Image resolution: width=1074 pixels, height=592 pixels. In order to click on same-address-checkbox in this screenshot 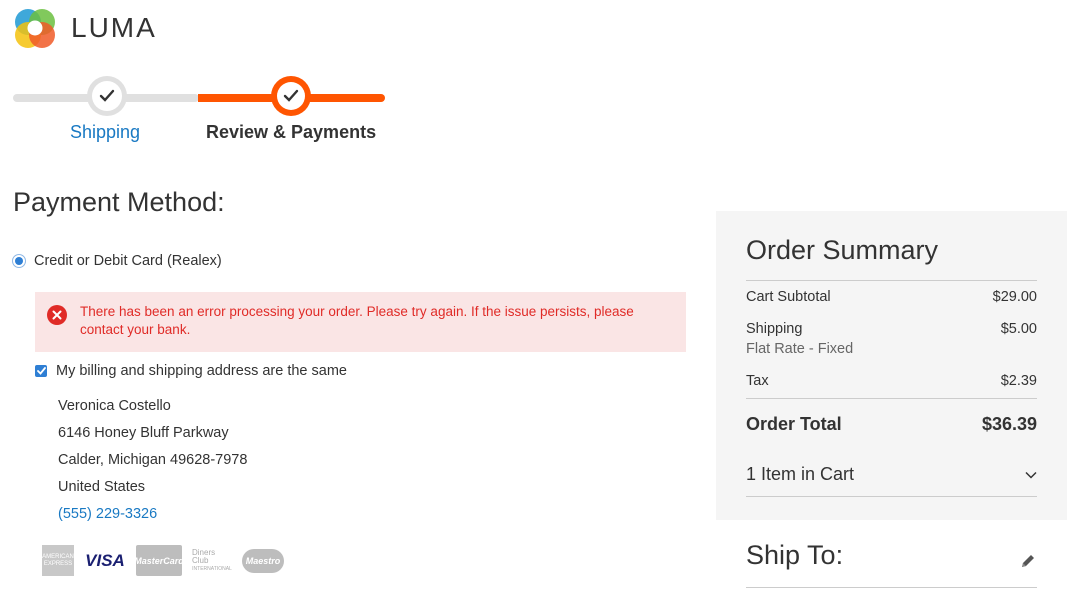, I will do `click(41, 371)`.